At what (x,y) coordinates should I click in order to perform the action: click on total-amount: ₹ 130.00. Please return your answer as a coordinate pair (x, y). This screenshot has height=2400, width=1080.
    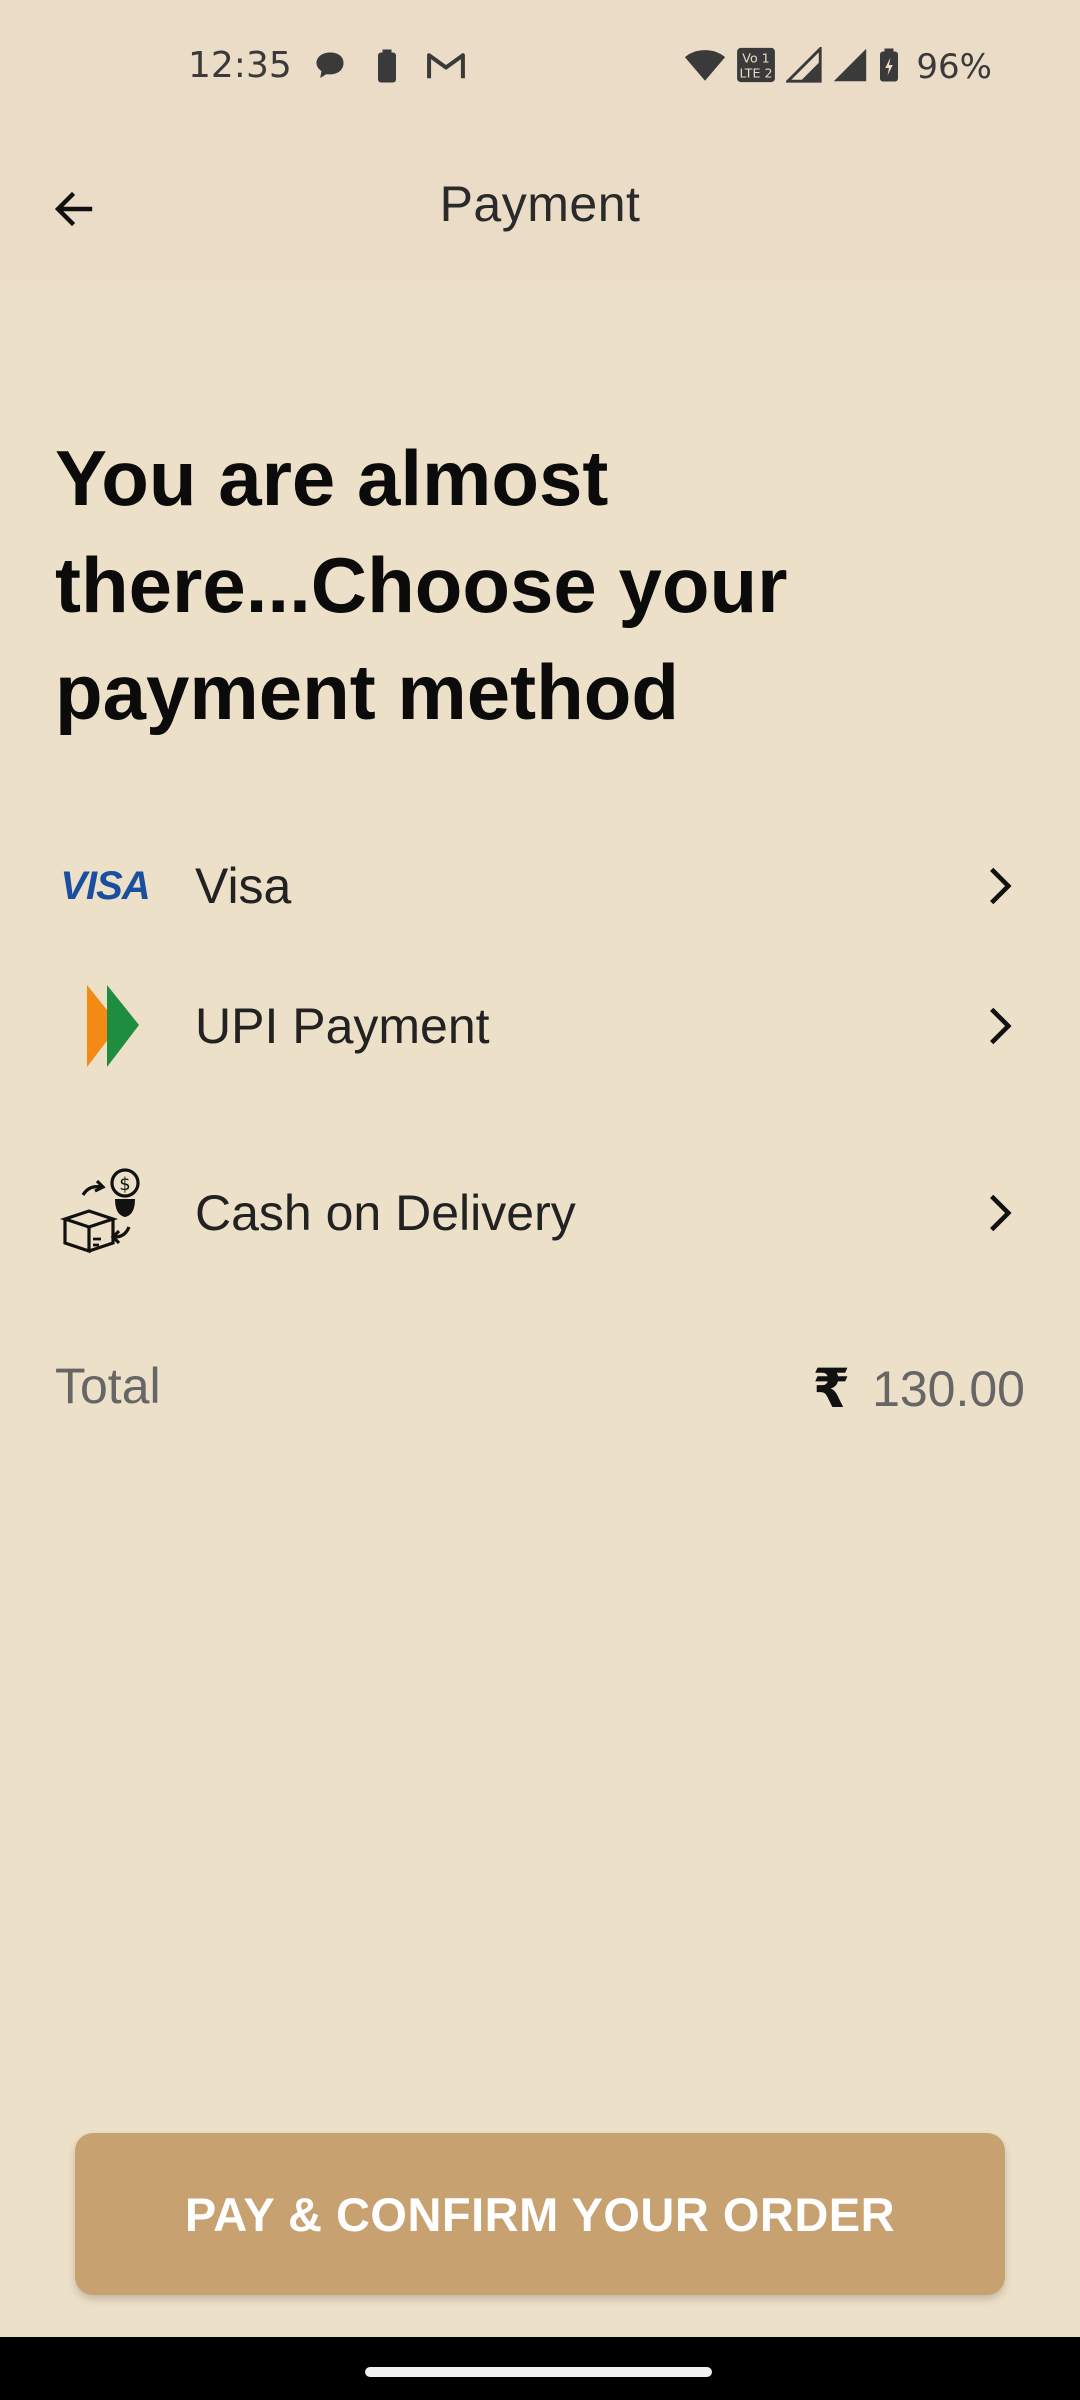
    Looking at the image, I should click on (918, 1388).